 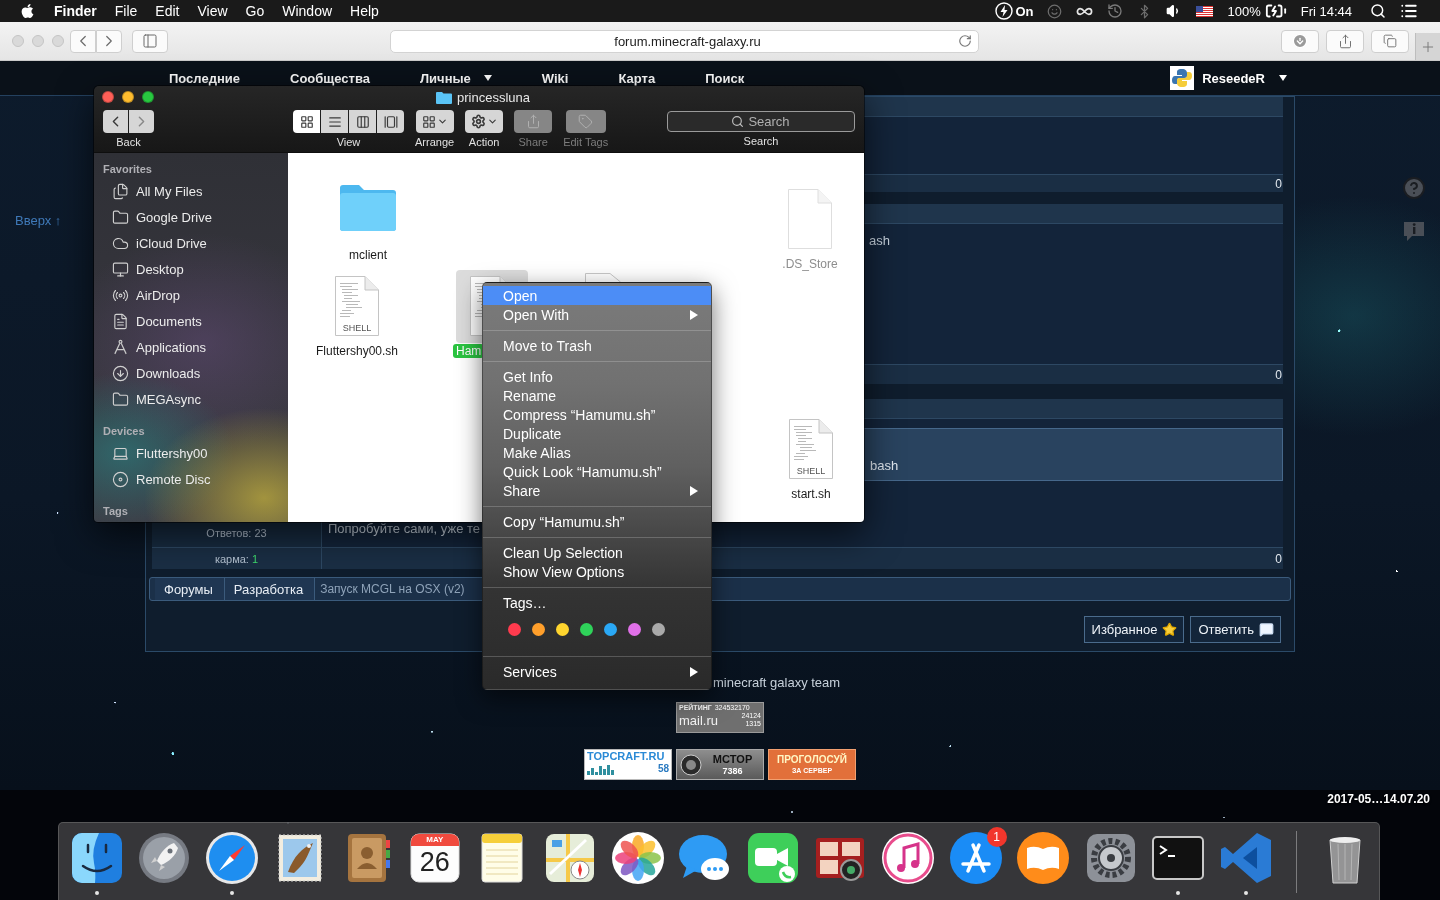 What do you see at coordinates (533, 142) in the screenshot?
I see `toolbar-label: Share` at bounding box center [533, 142].